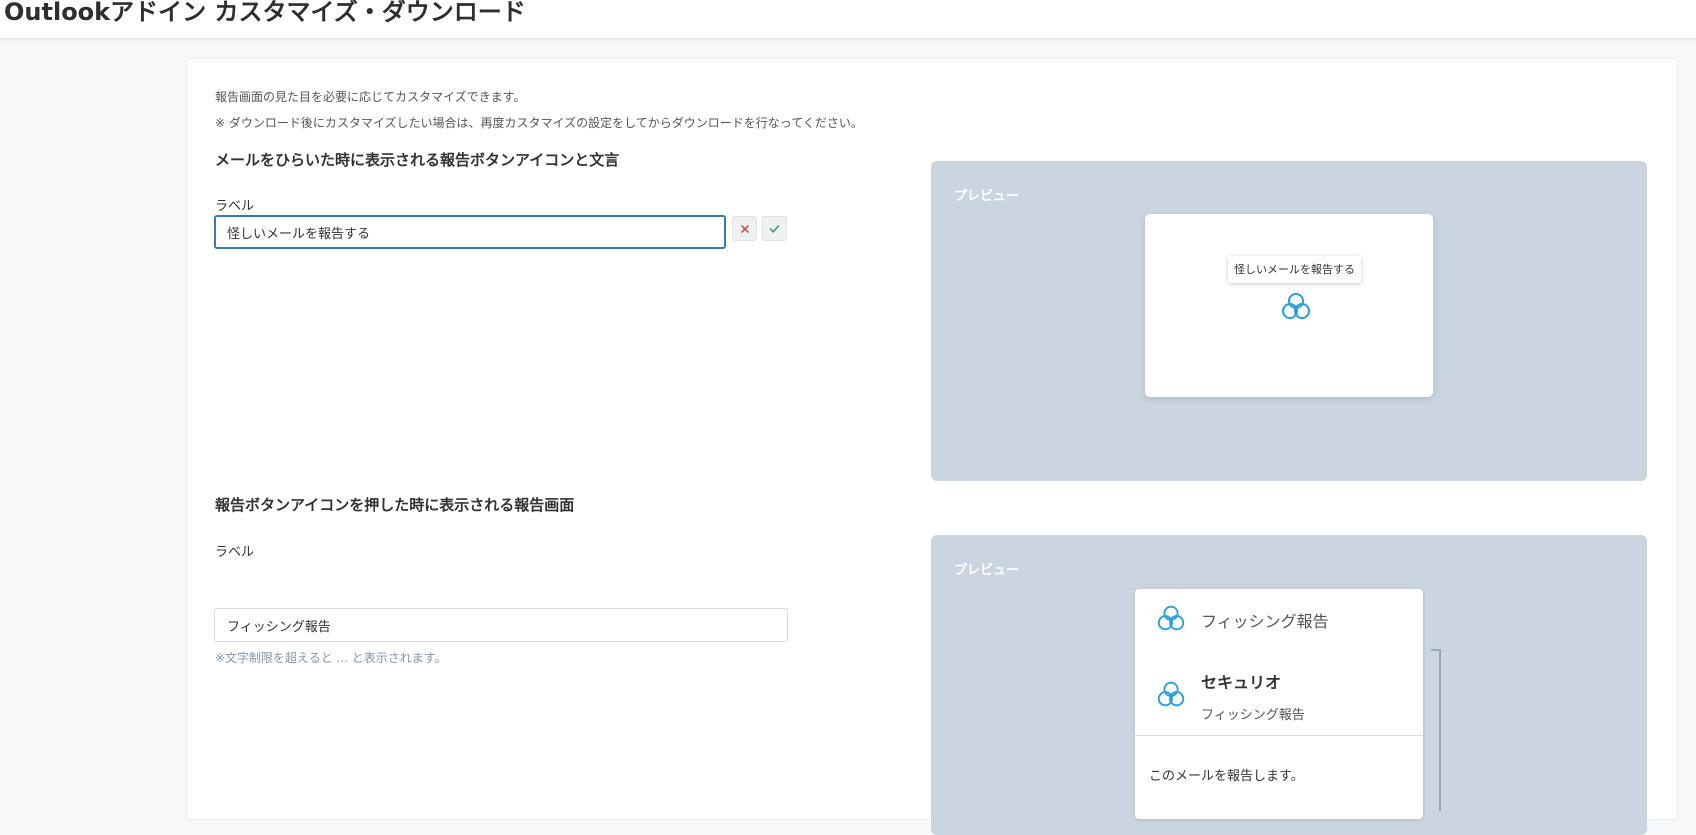  Describe the element at coordinates (1241, 682) in the screenshot. I see `pane-brand-name: セキュリオ` at that location.